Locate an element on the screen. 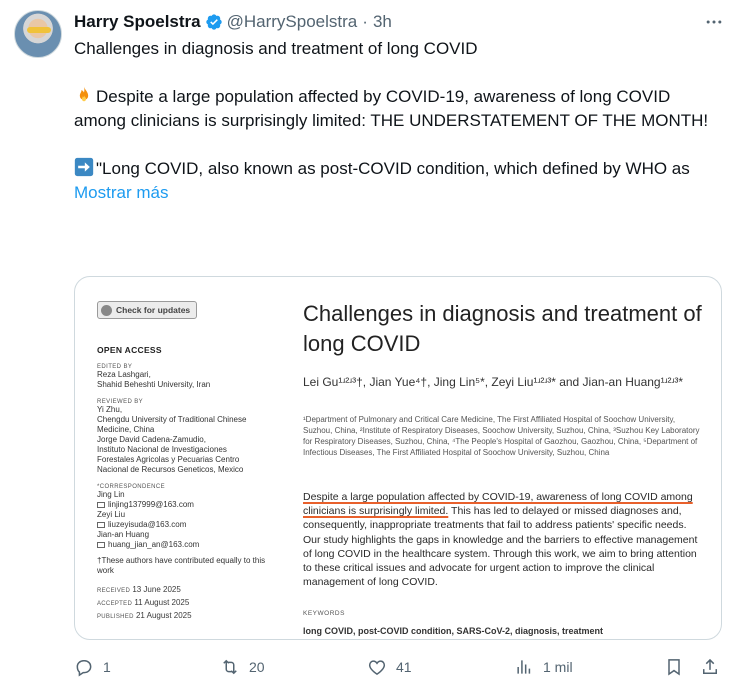 The height and width of the screenshot is (700, 740). timestamp: 3h is located at coordinates (382, 22).